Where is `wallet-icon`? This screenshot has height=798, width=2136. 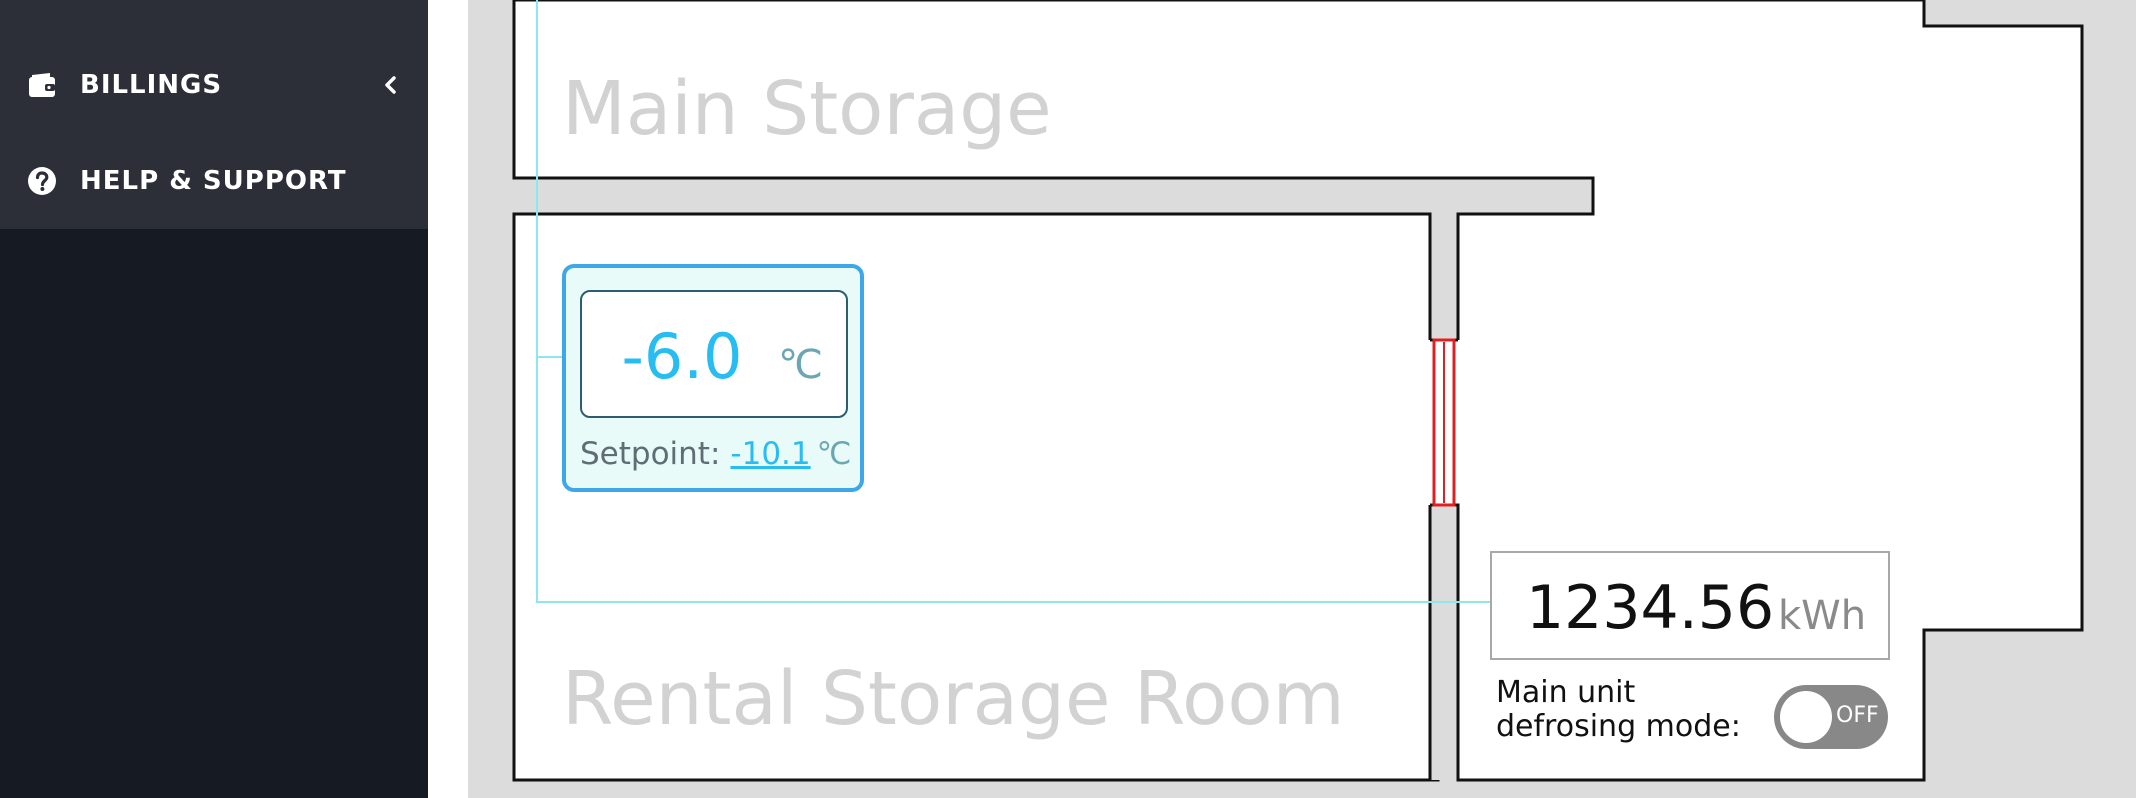
wallet-icon is located at coordinates (42, 85).